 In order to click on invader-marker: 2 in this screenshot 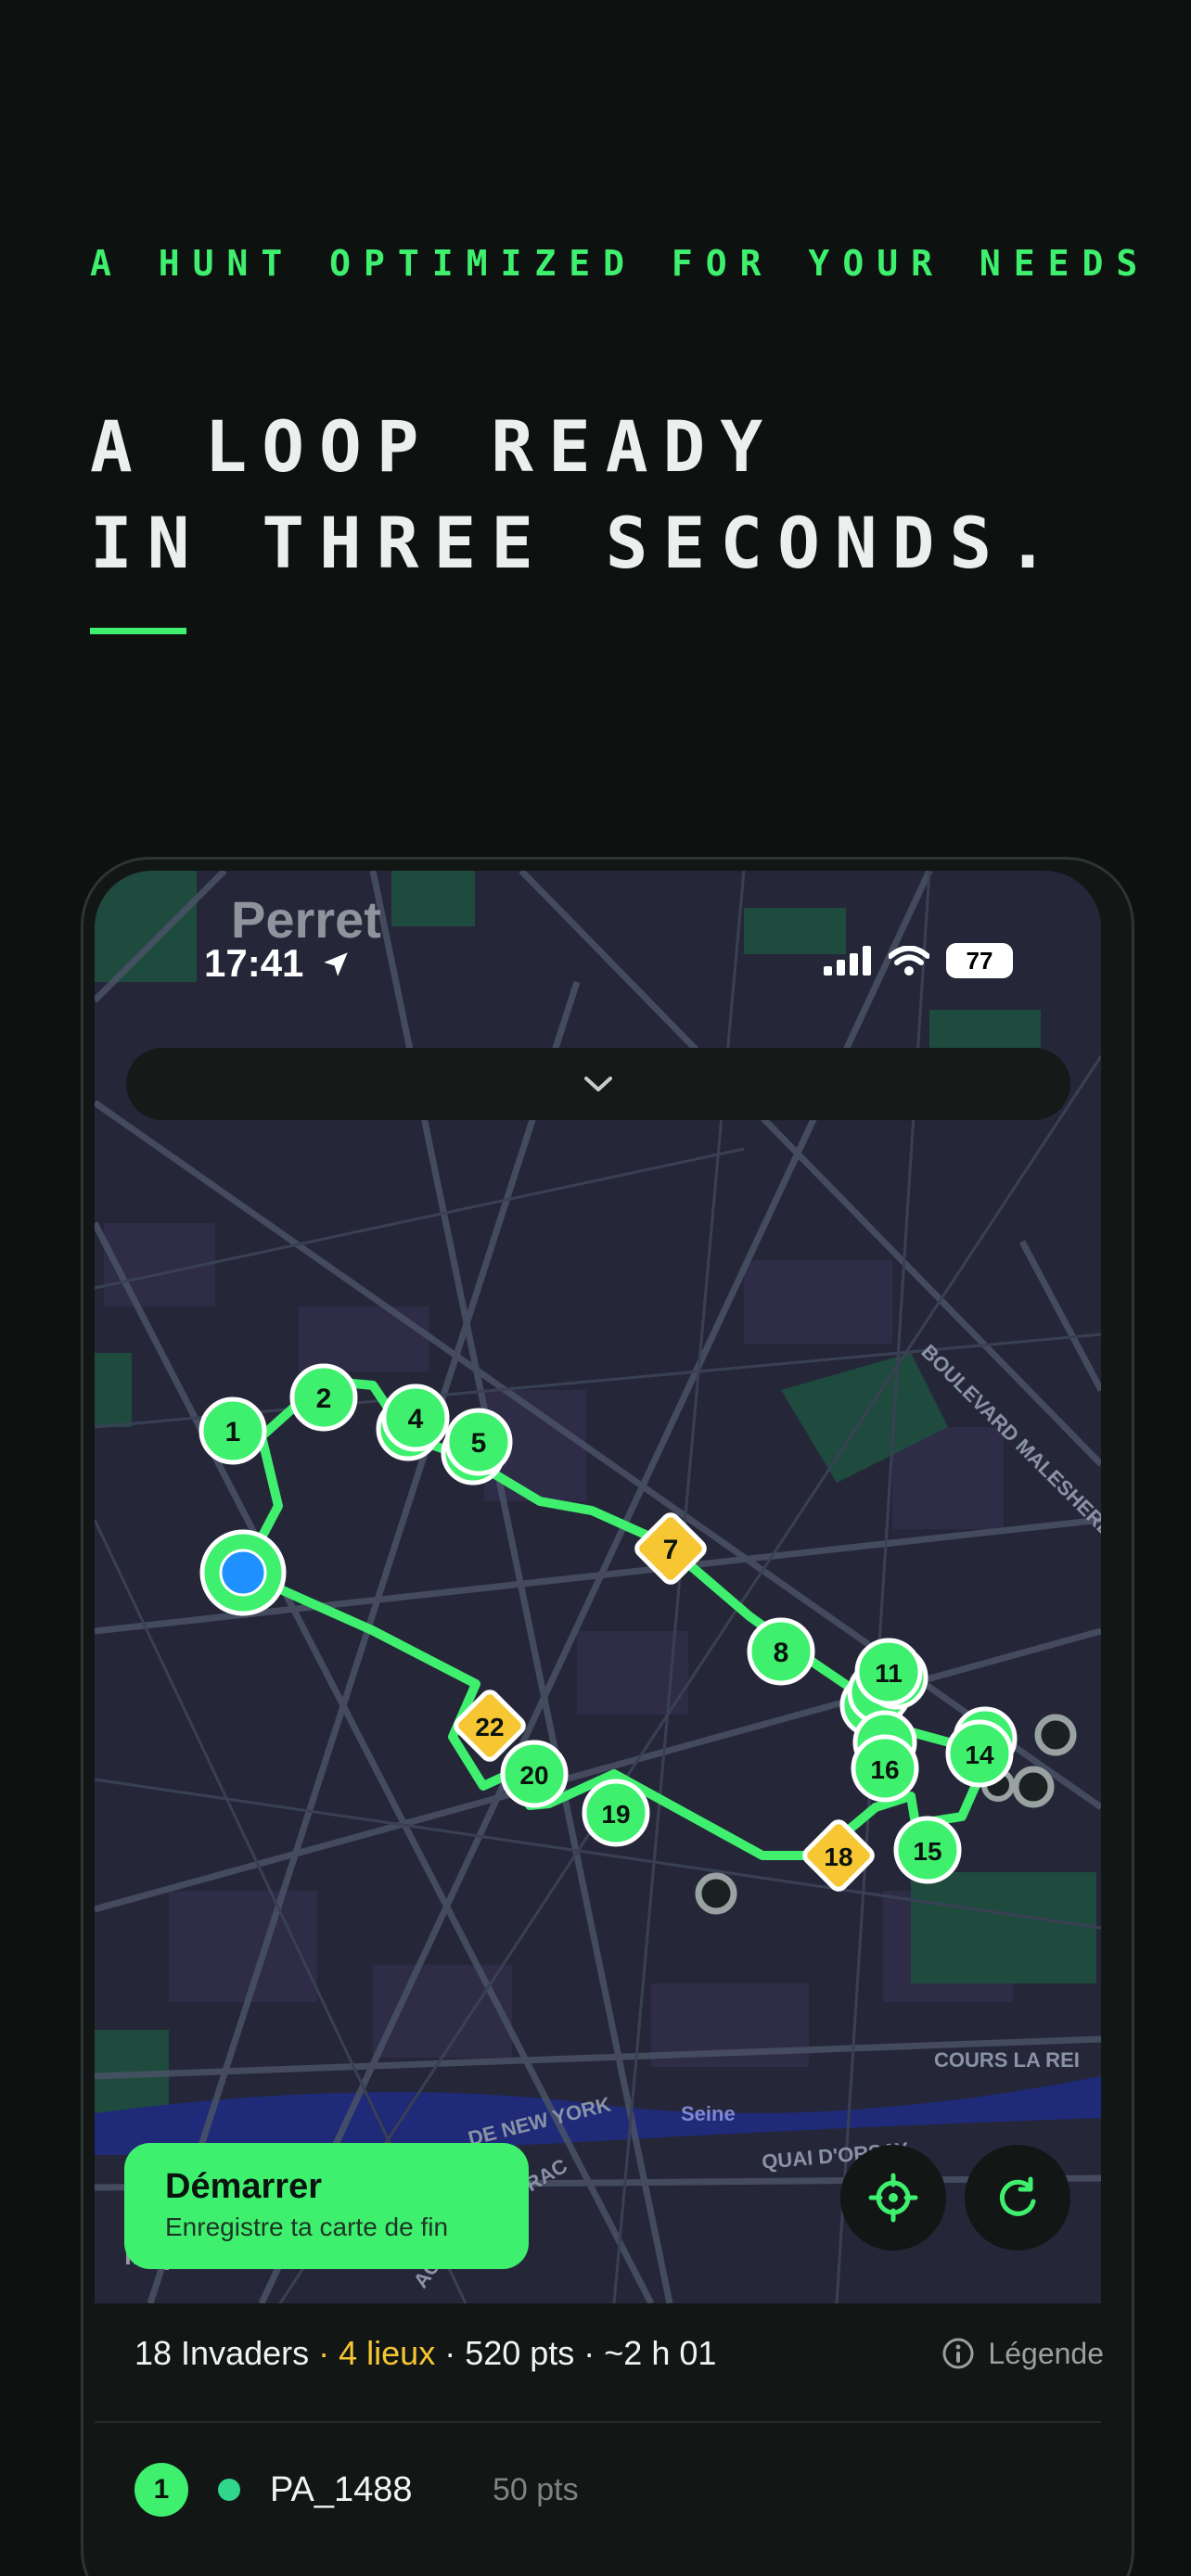, I will do `click(323, 1397)`.